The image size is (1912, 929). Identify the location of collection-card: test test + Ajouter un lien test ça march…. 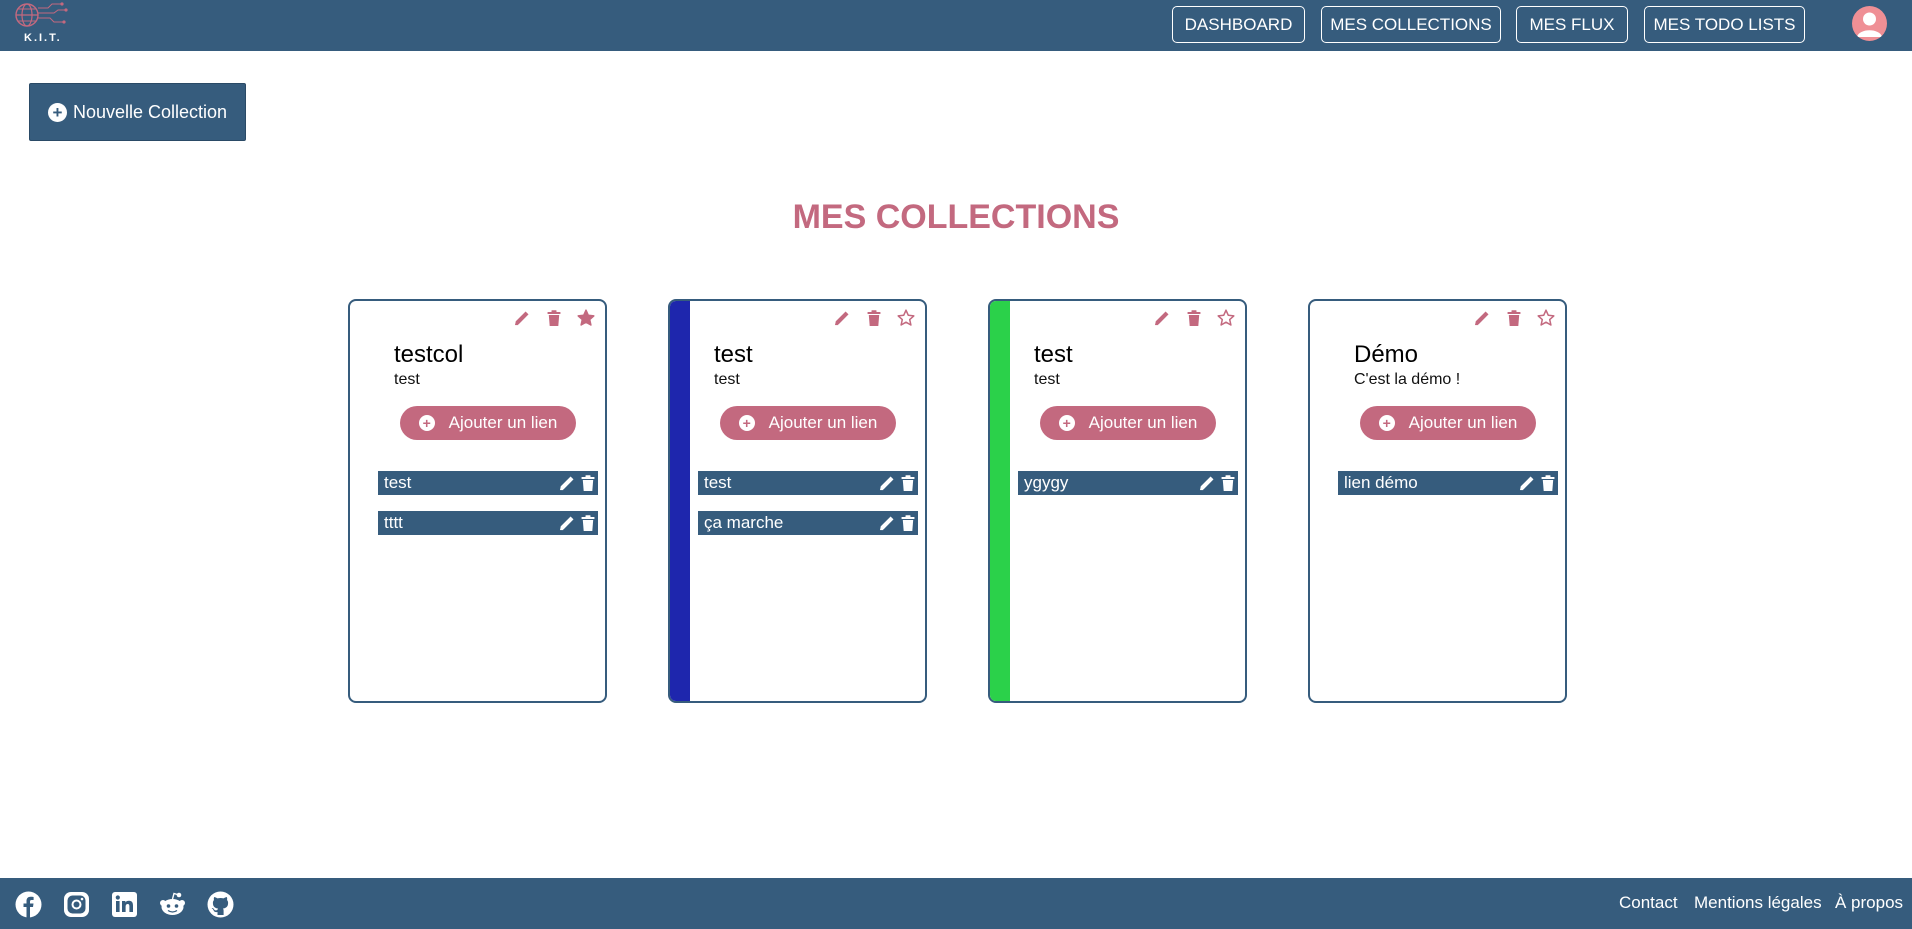
(797, 501).